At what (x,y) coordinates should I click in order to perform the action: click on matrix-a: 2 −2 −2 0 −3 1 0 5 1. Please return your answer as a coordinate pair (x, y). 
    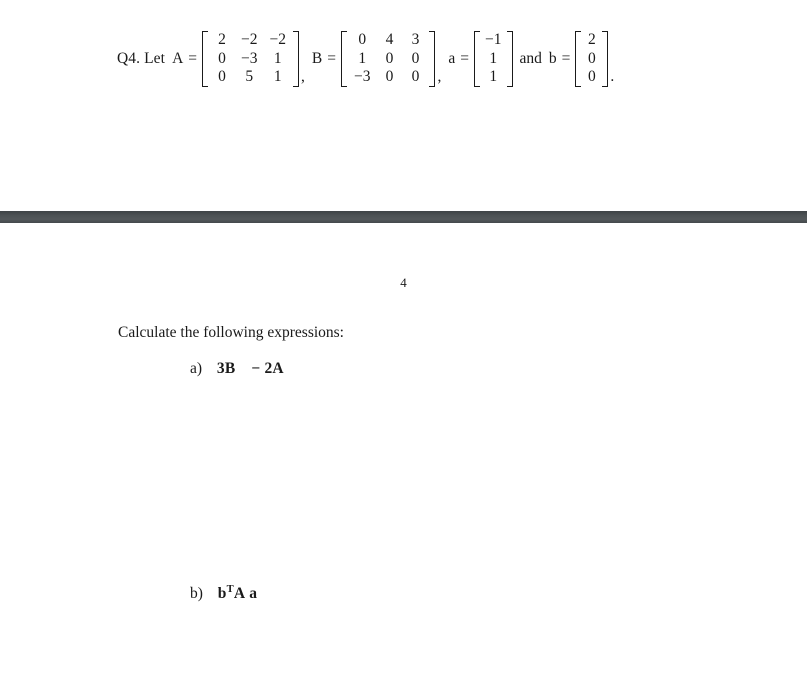
    Looking at the image, I should click on (251, 59).